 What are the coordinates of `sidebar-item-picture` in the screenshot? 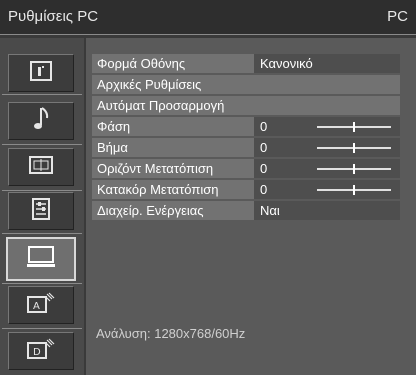 It's located at (41, 73).